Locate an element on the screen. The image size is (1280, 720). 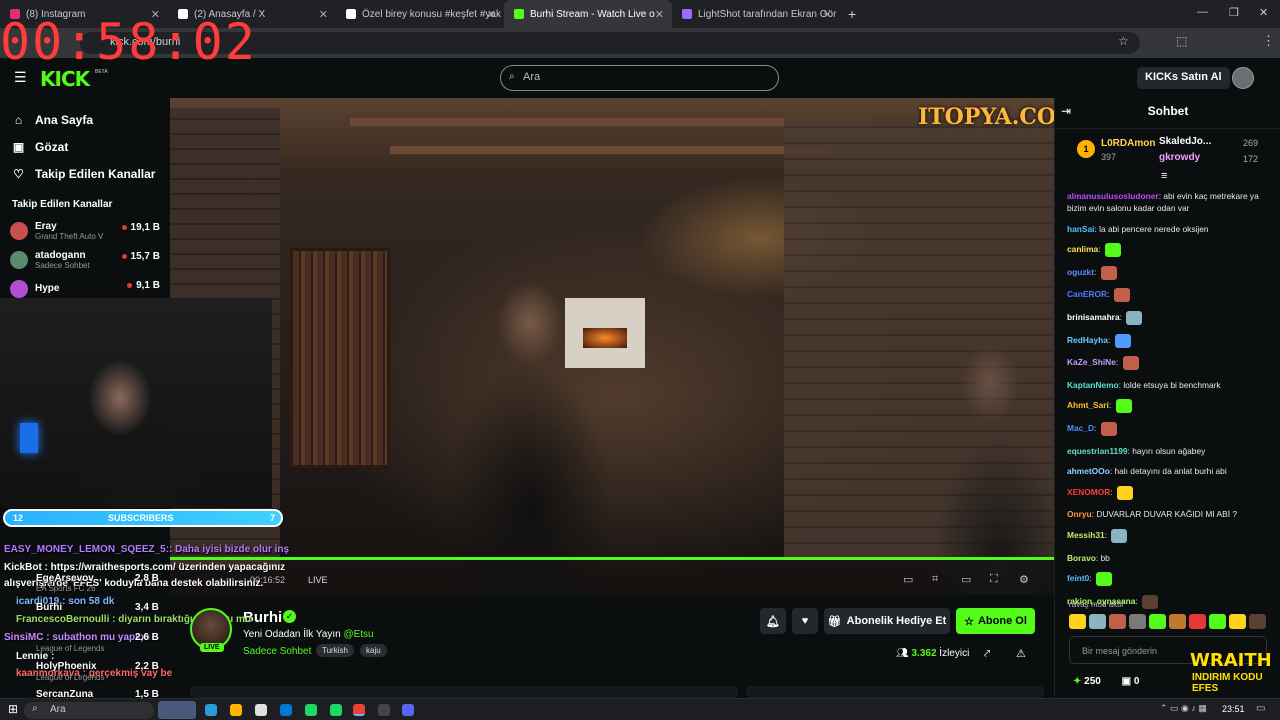
gift-sub-button: 🎁︎ Abonelik Hediye Et is located at coordinates (887, 621).